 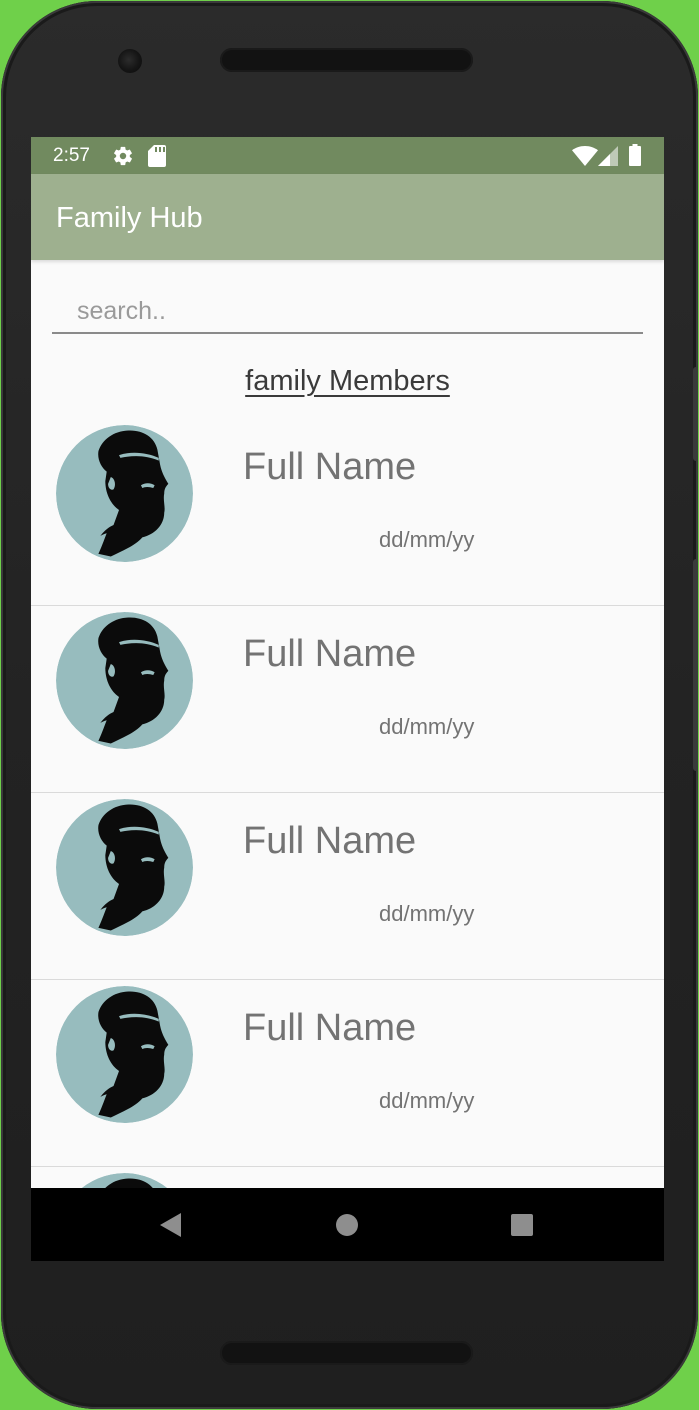 I want to click on app-title: Family Hub, so click(x=129, y=218).